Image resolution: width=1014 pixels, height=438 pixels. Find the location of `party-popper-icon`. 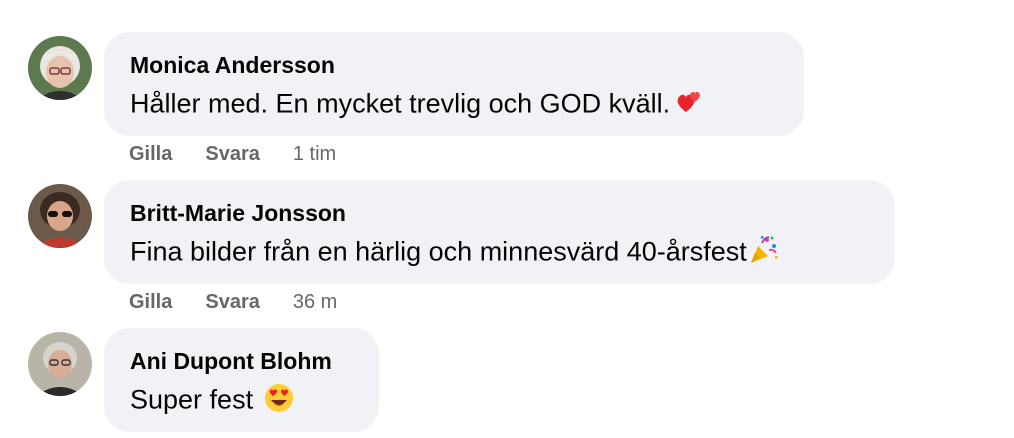

party-popper-icon is located at coordinates (763, 253).